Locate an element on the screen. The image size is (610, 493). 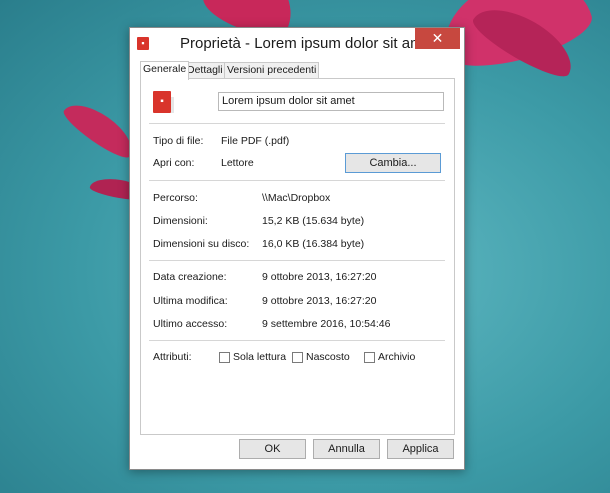
tab-previous-versions: Versioni precedenti is located at coordinates (272, 70).